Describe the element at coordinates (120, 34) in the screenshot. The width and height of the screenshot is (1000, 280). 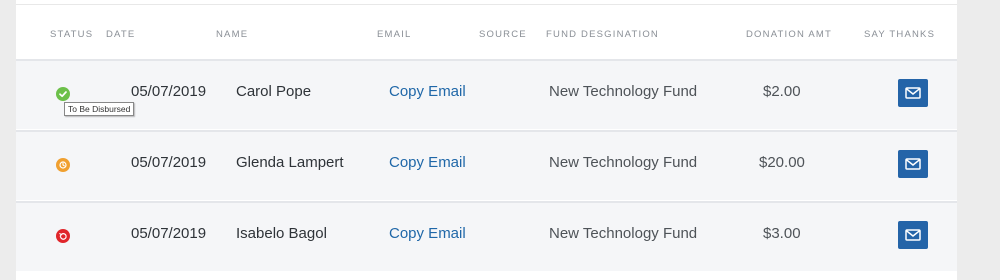
I see `header-date: DATE` at that location.